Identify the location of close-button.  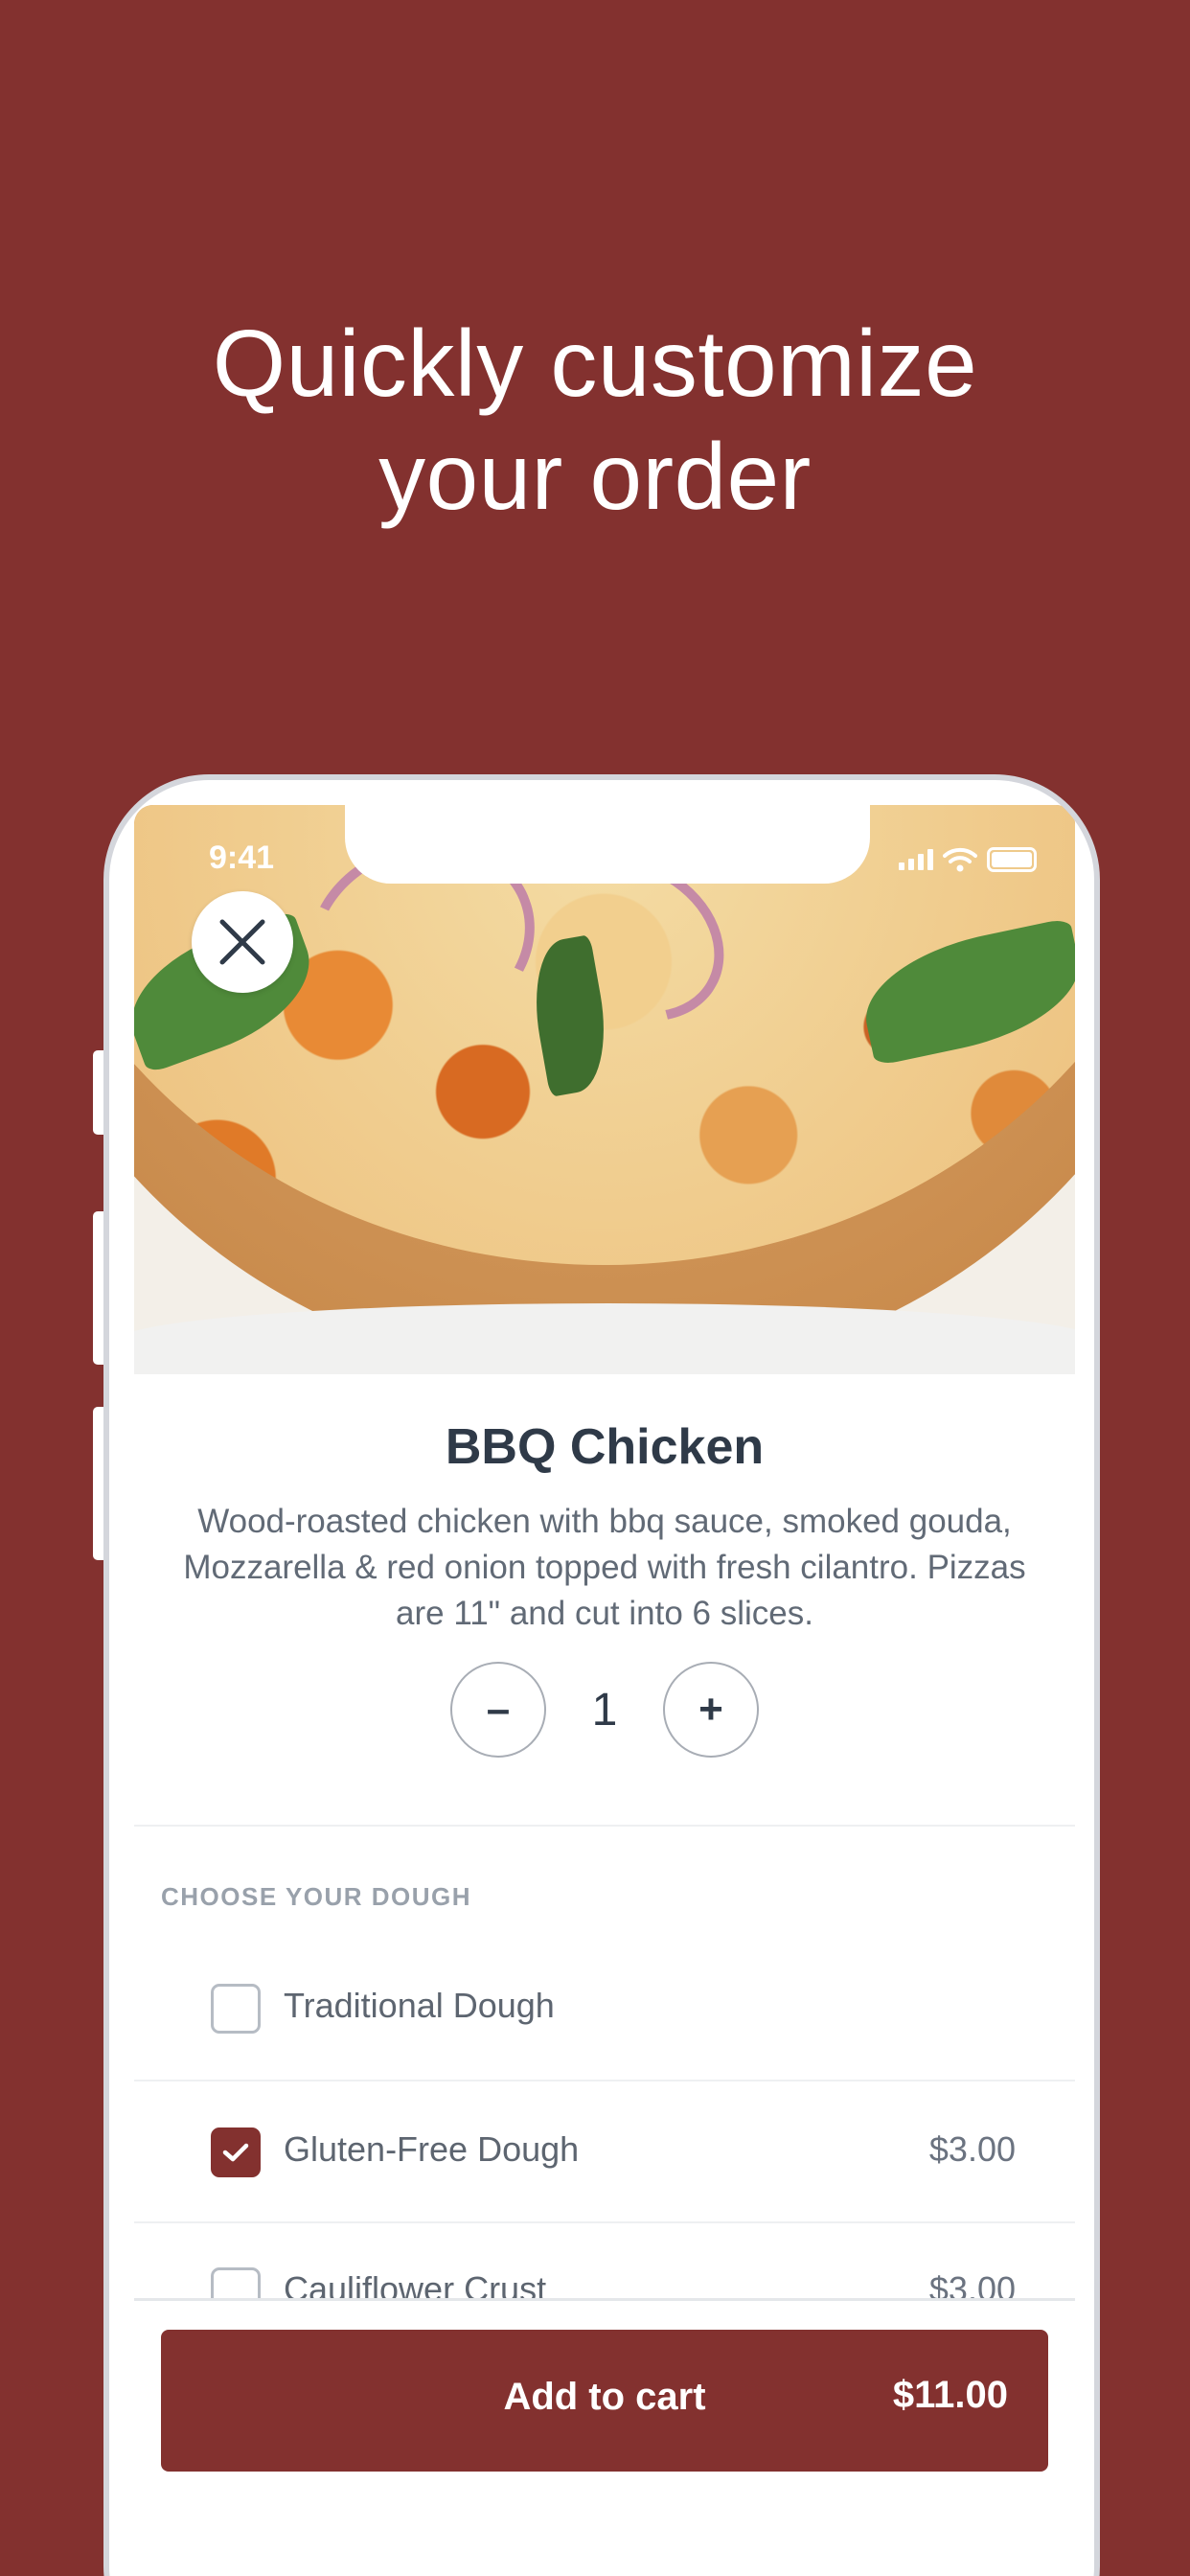
(243, 942).